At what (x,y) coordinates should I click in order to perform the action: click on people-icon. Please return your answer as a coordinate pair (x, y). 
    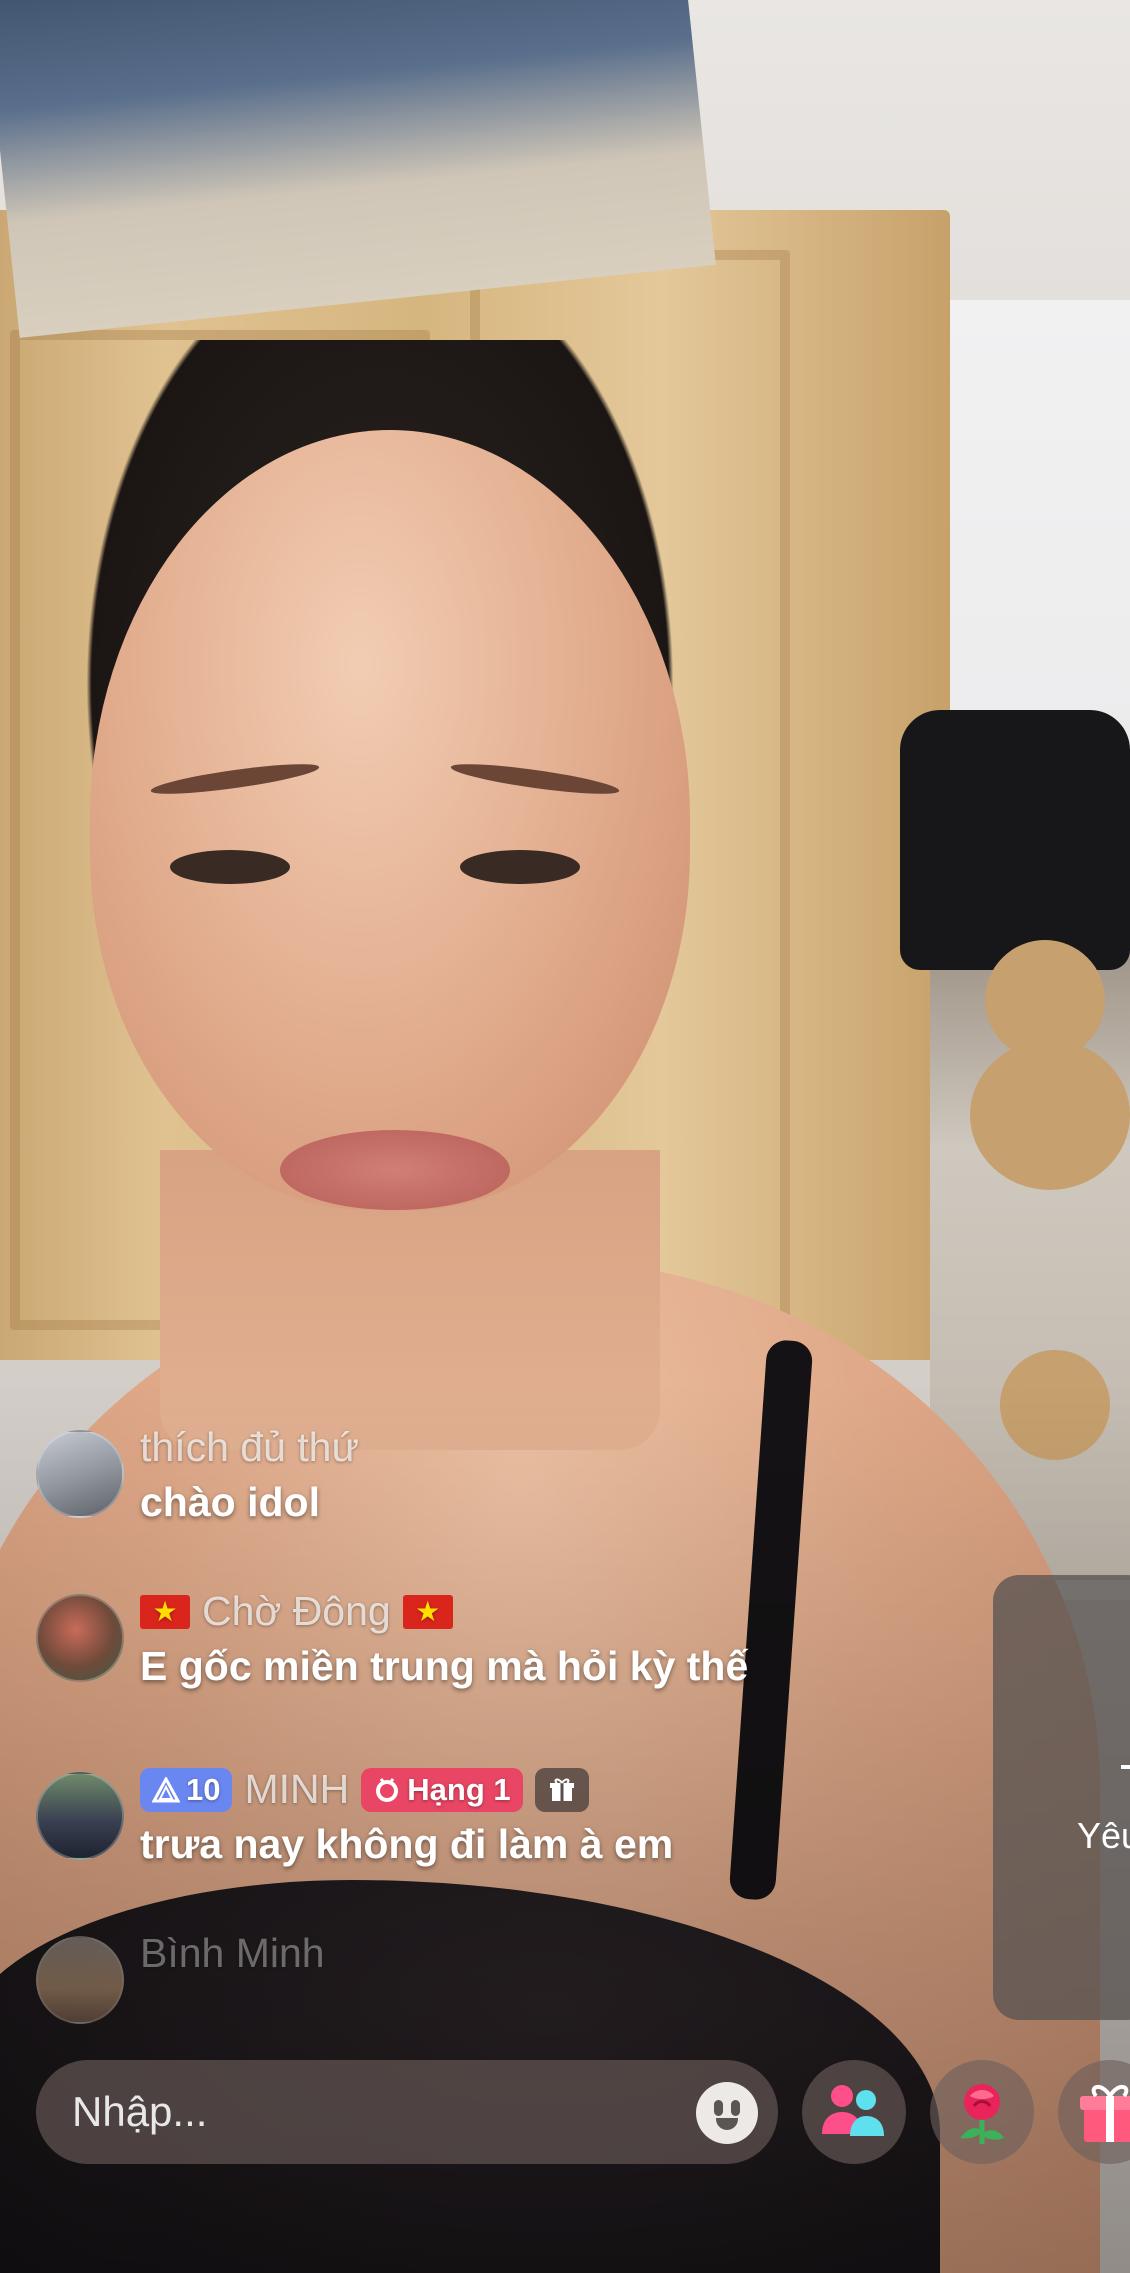
    Looking at the image, I should click on (853, 2110).